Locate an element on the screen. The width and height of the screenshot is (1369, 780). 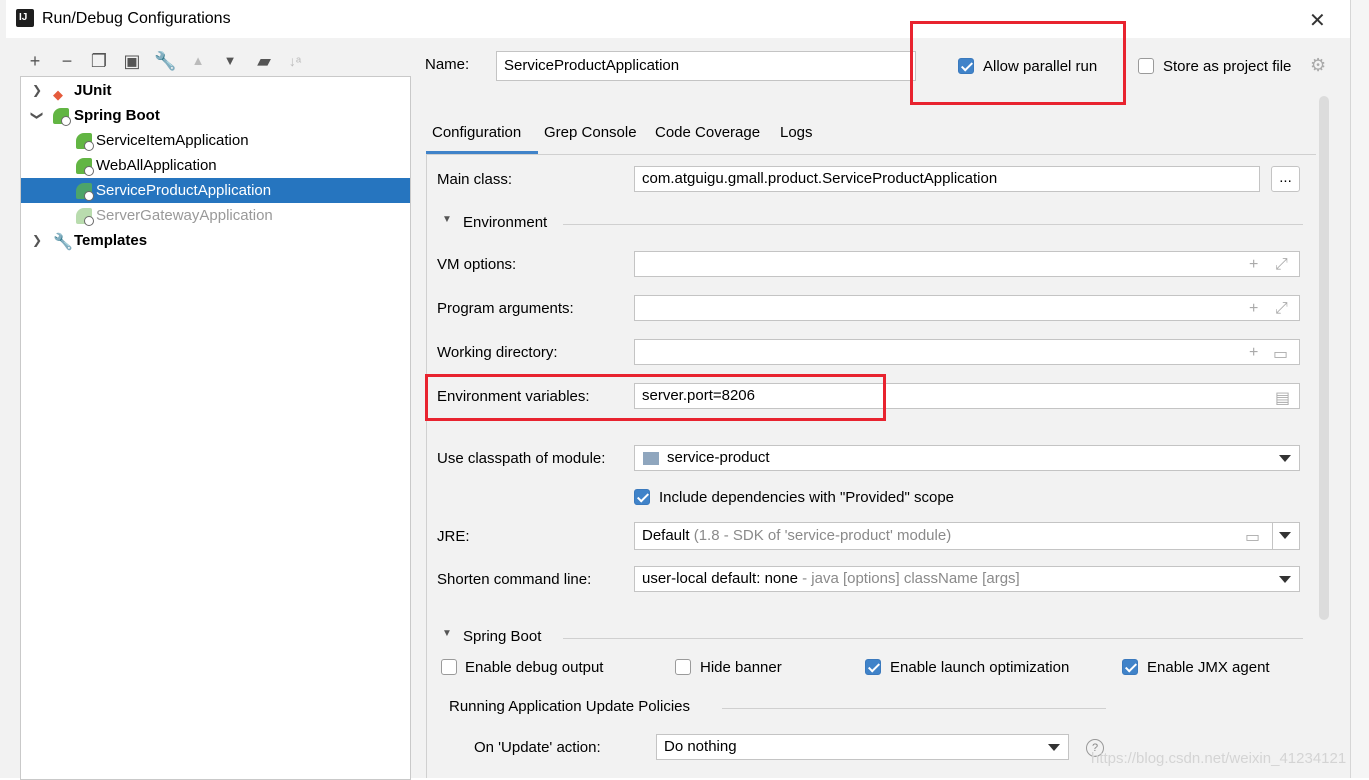
copy-icon: ❐ is located at coordinates (99, 61).